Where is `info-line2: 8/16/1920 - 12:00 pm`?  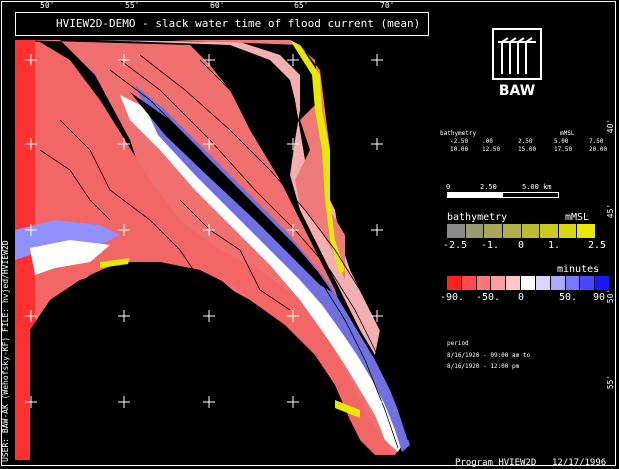 info-line2: 8/16/1920 - 12:00 pm is located at coordinates (483, 366).